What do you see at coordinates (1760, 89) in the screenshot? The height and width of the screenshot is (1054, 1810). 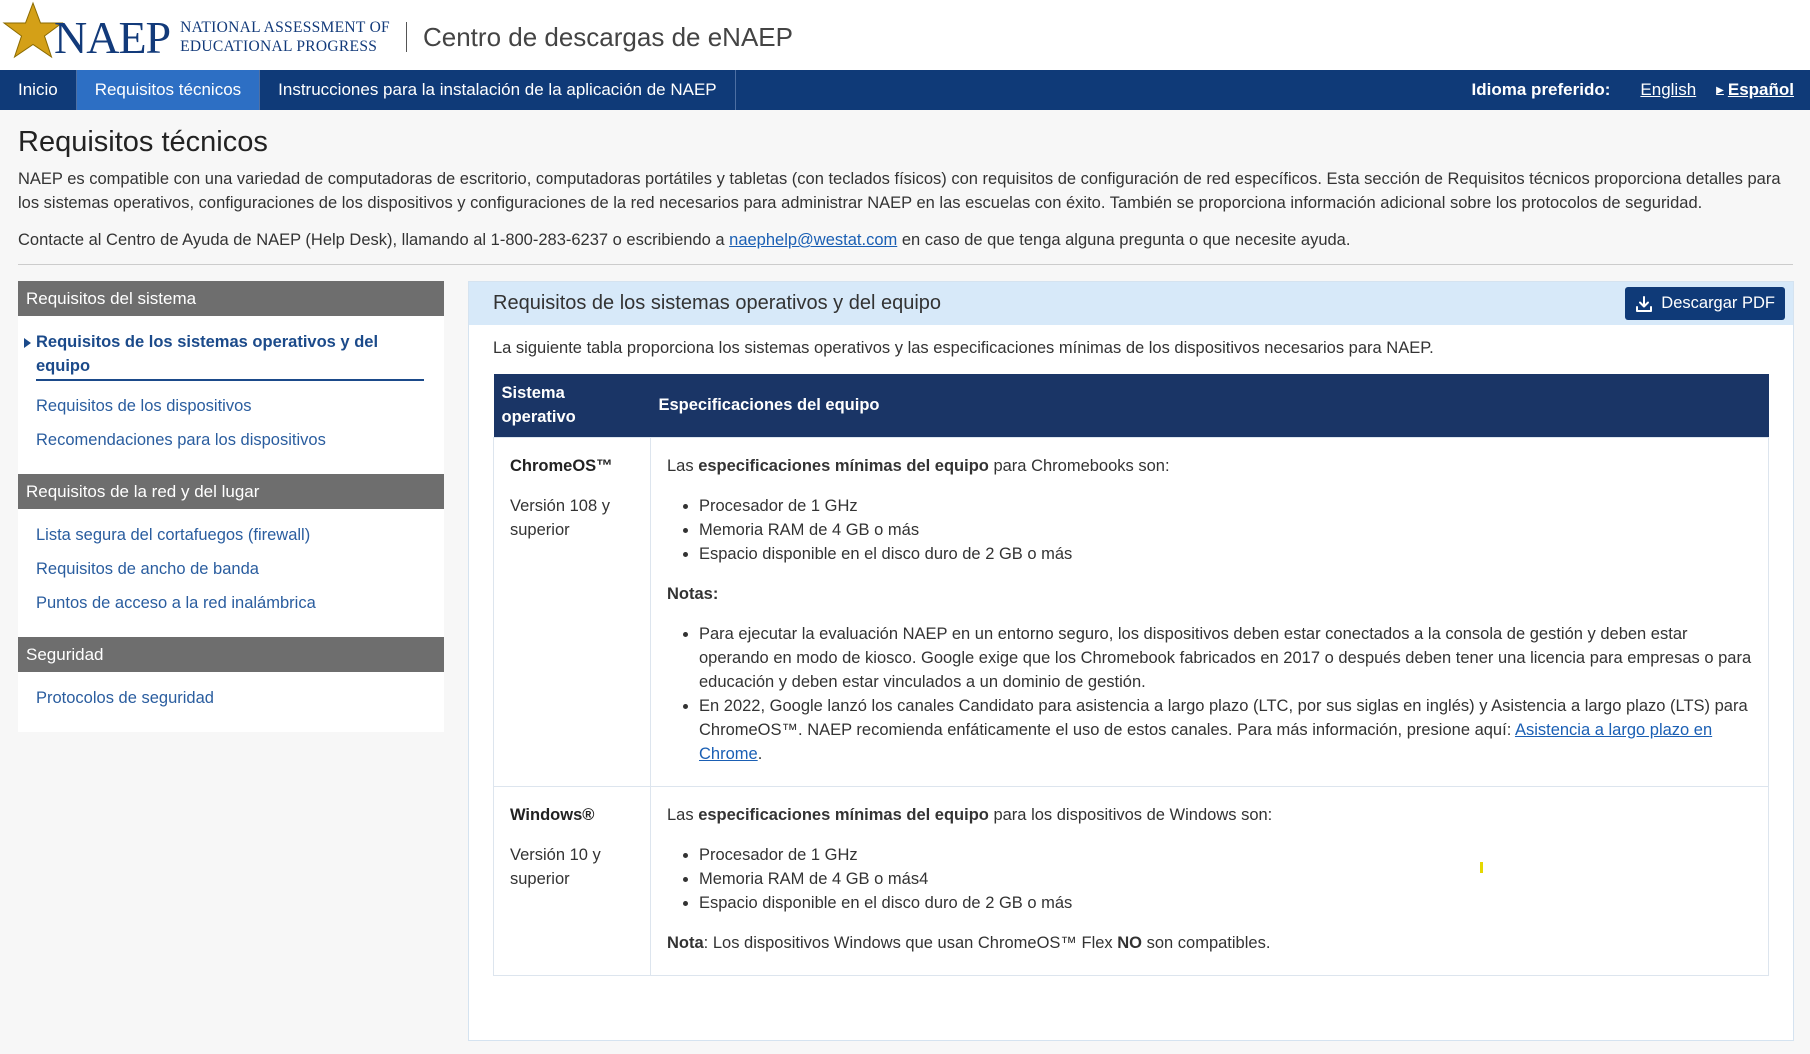 I see `language-espanol-label: Español` at bounding box center [1760, 89].